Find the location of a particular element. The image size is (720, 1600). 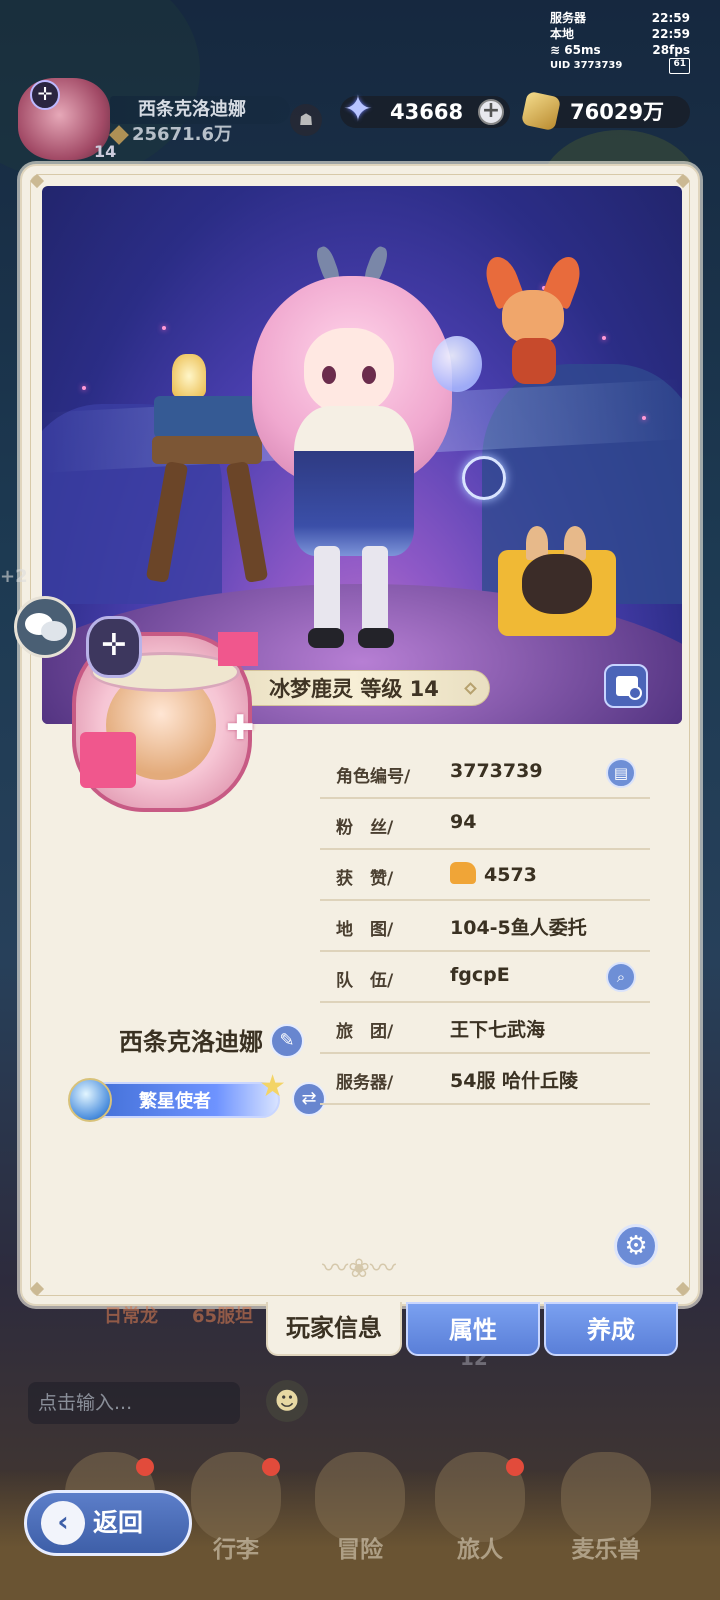

gear-icon: ⚙ is located at coordinates (636, 1246).